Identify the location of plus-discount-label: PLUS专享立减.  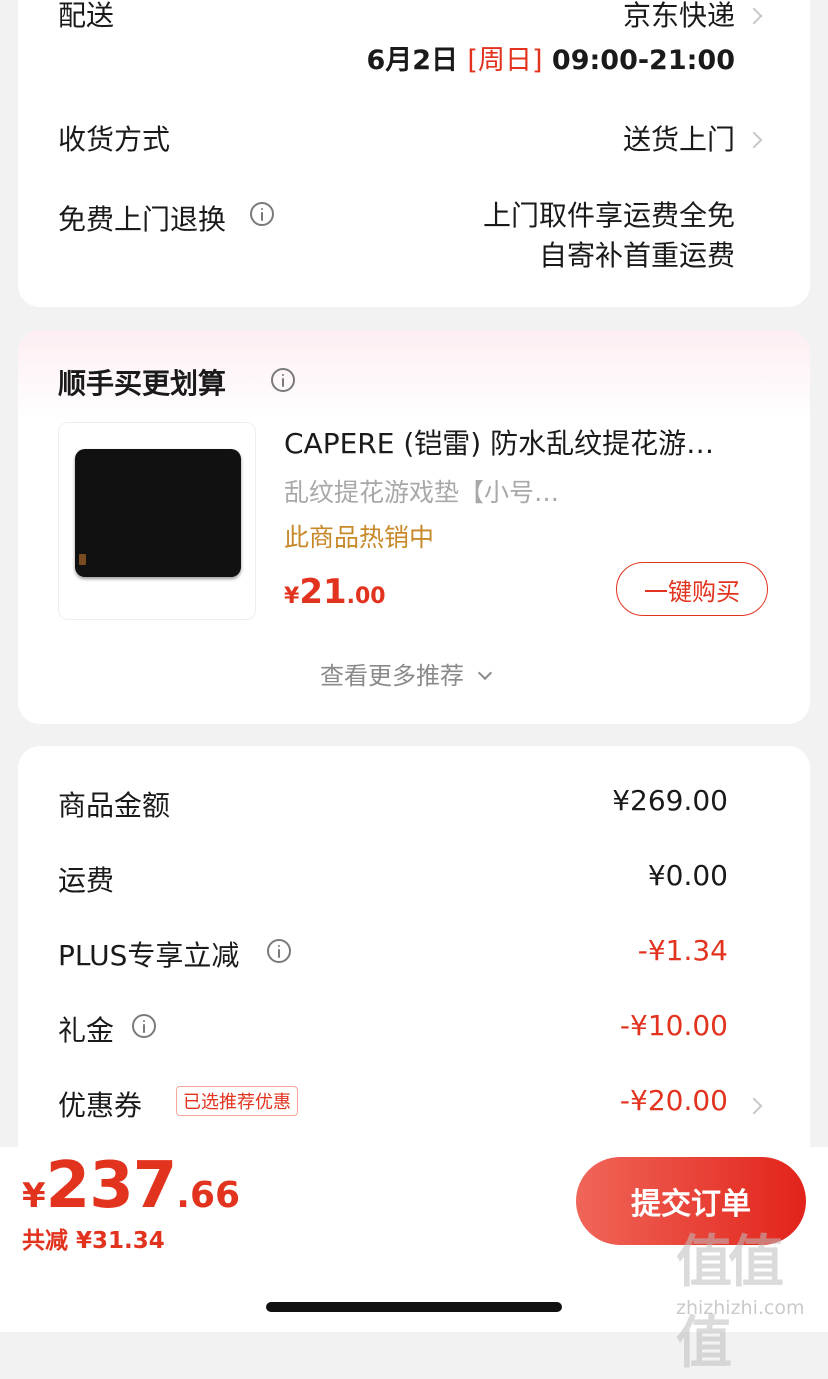
(149, 955).